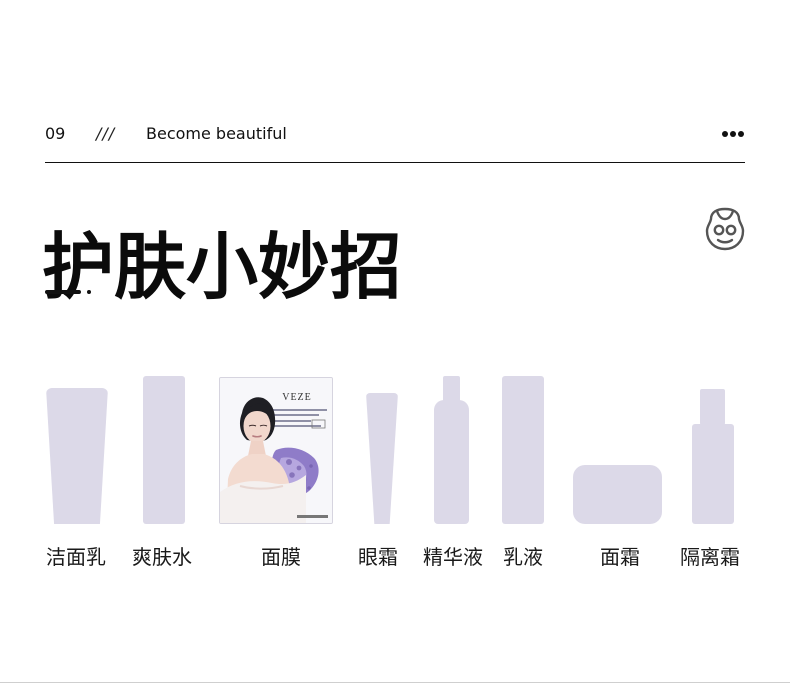 The height and width of the screenshot is (683, 790). I want to click on serum-bottle-icon, so click(451, 462).